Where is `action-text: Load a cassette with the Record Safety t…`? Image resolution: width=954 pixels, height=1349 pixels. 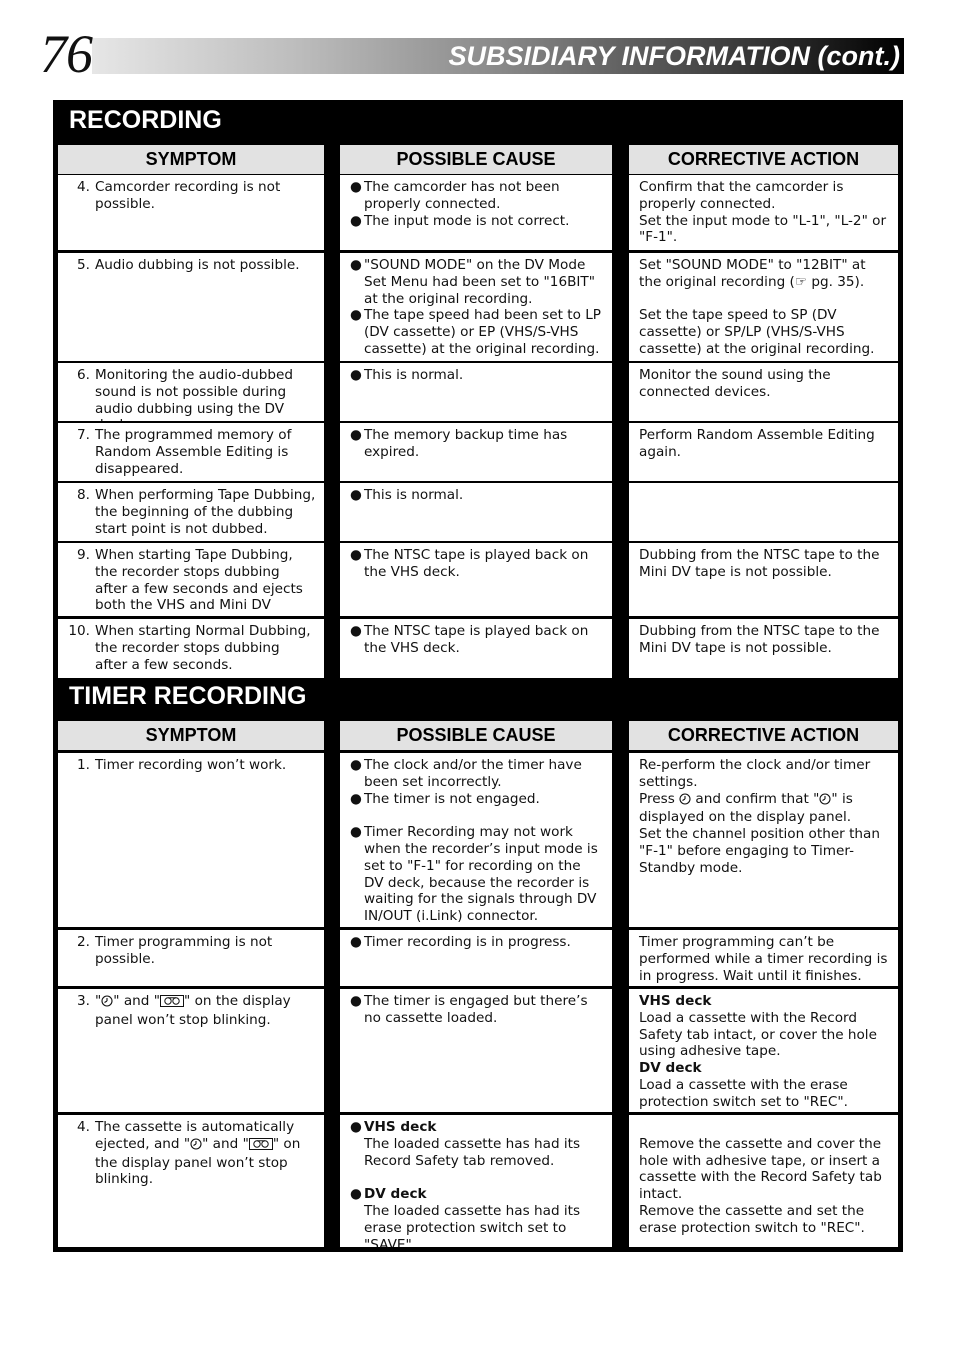 action-text: Load a cassette with the Record Safety t… is located at coordinates (758, 1034).